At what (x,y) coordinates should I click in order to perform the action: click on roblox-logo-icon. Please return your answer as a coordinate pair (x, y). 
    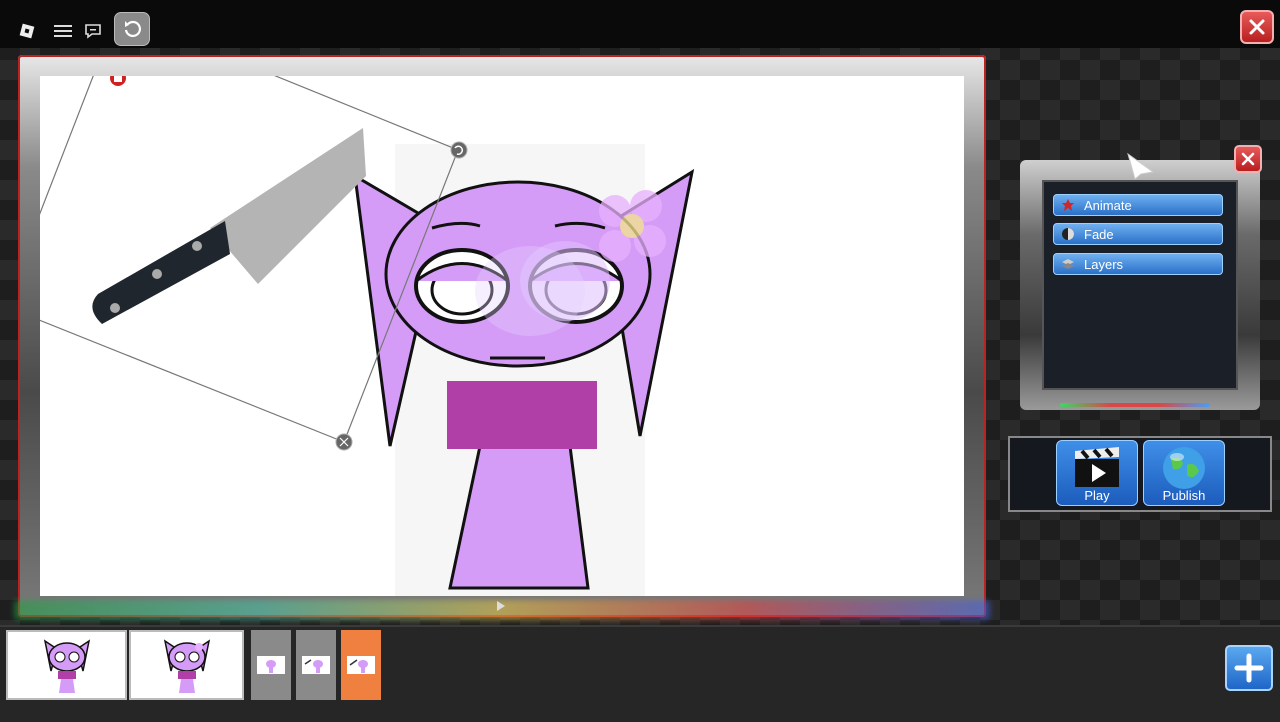
    Looking at the image, I should click on (27, 31).